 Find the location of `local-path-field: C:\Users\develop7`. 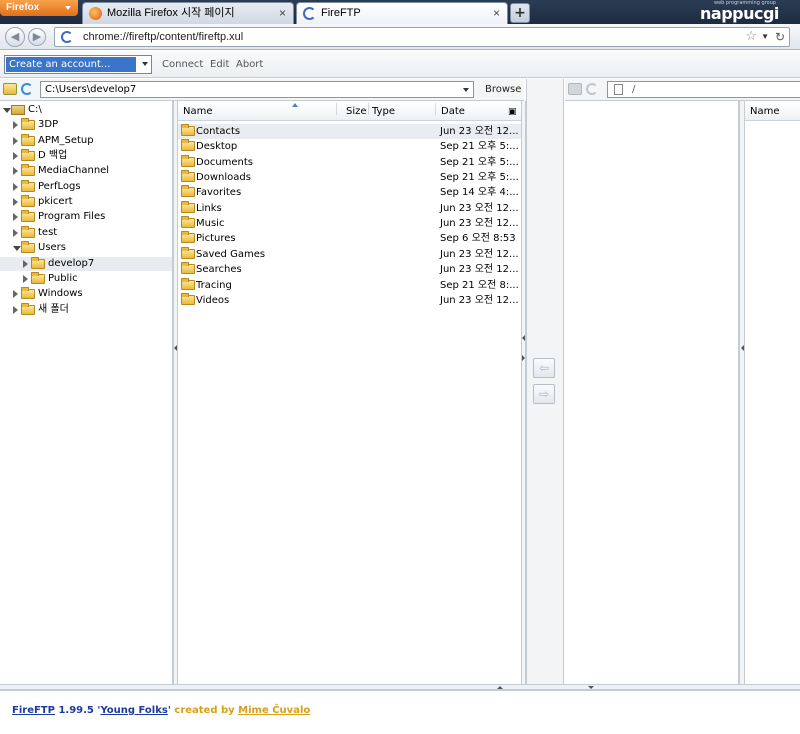

local-path-field: C:\Users\develop7 is located at coordinates (257, 89).